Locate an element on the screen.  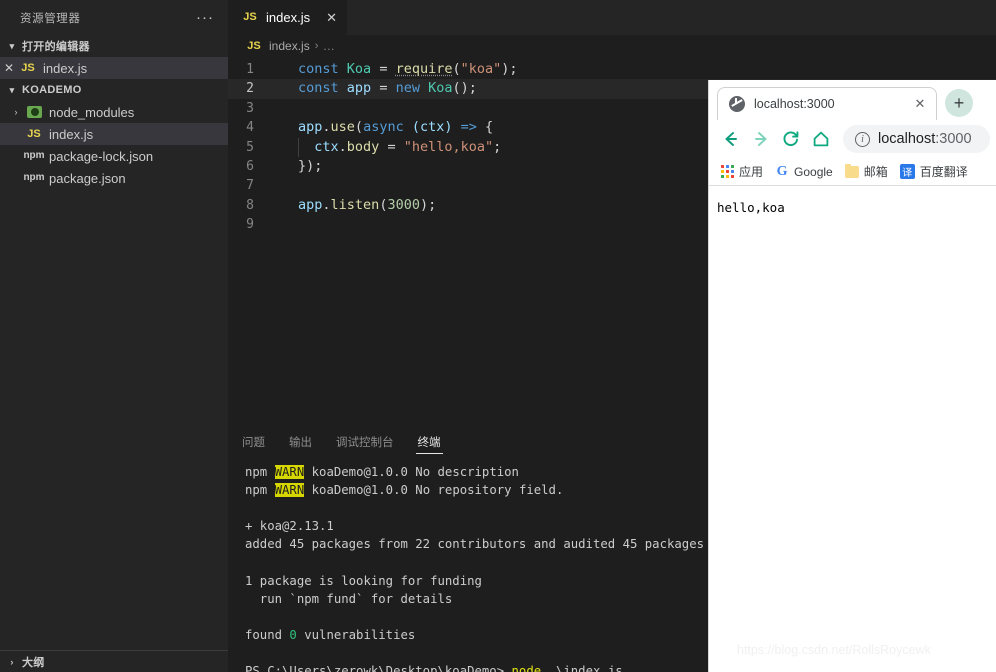
npm-file-icon: npm is located at coordinates (34, 177).